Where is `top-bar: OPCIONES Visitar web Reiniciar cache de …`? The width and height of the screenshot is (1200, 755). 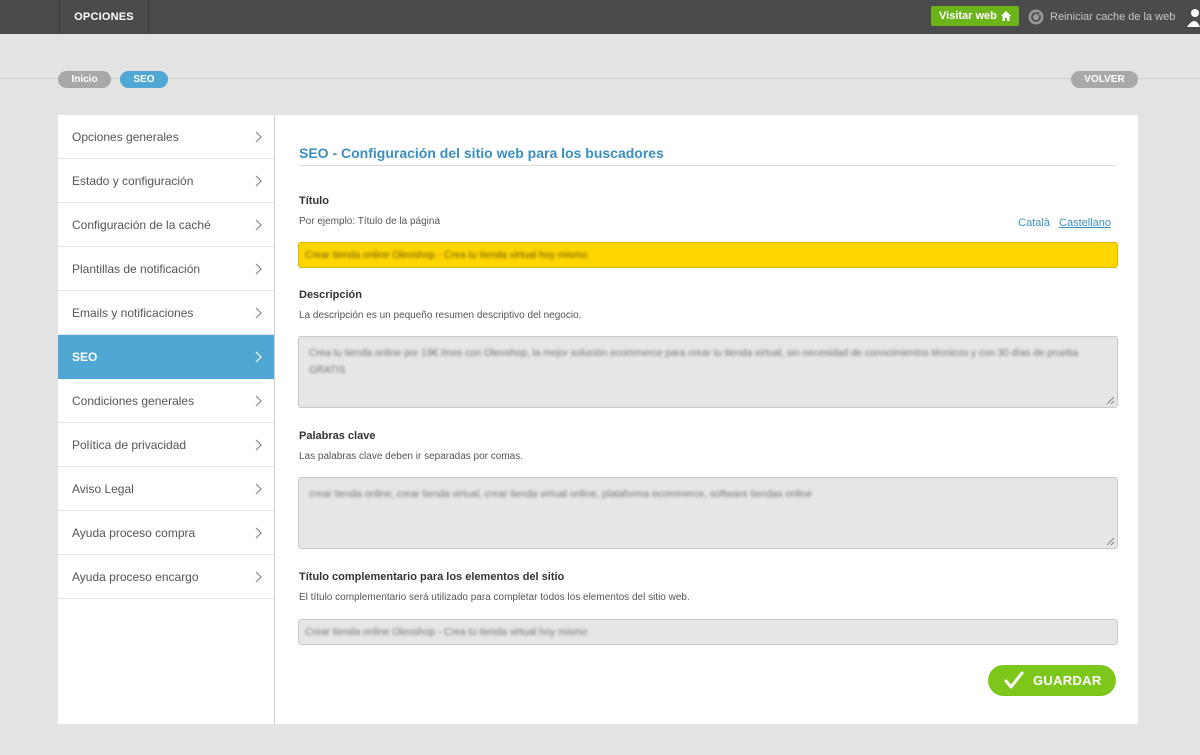 top-bar: OPCIONES Visitar web Reiniciar cache de … is located at coordinates (600, 17).